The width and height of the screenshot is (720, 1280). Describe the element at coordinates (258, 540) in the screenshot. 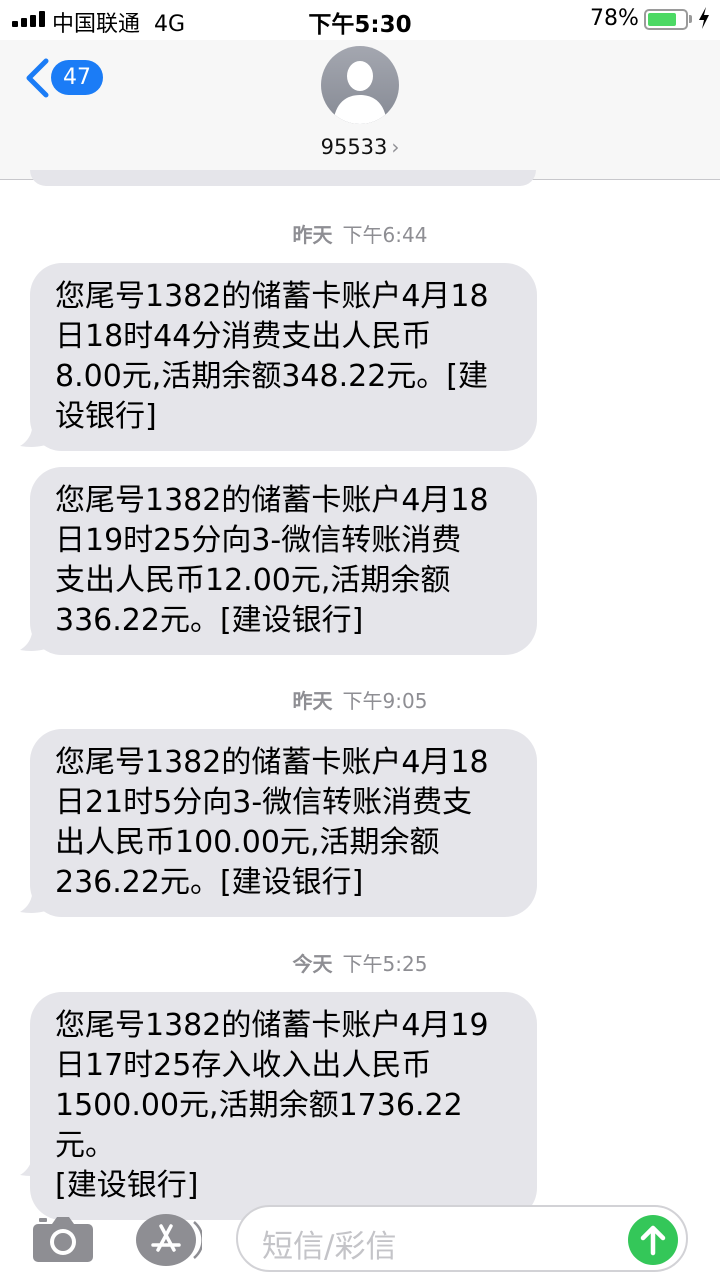

I see `message-line: 日19时25分向3-微信转账消费` at that location.